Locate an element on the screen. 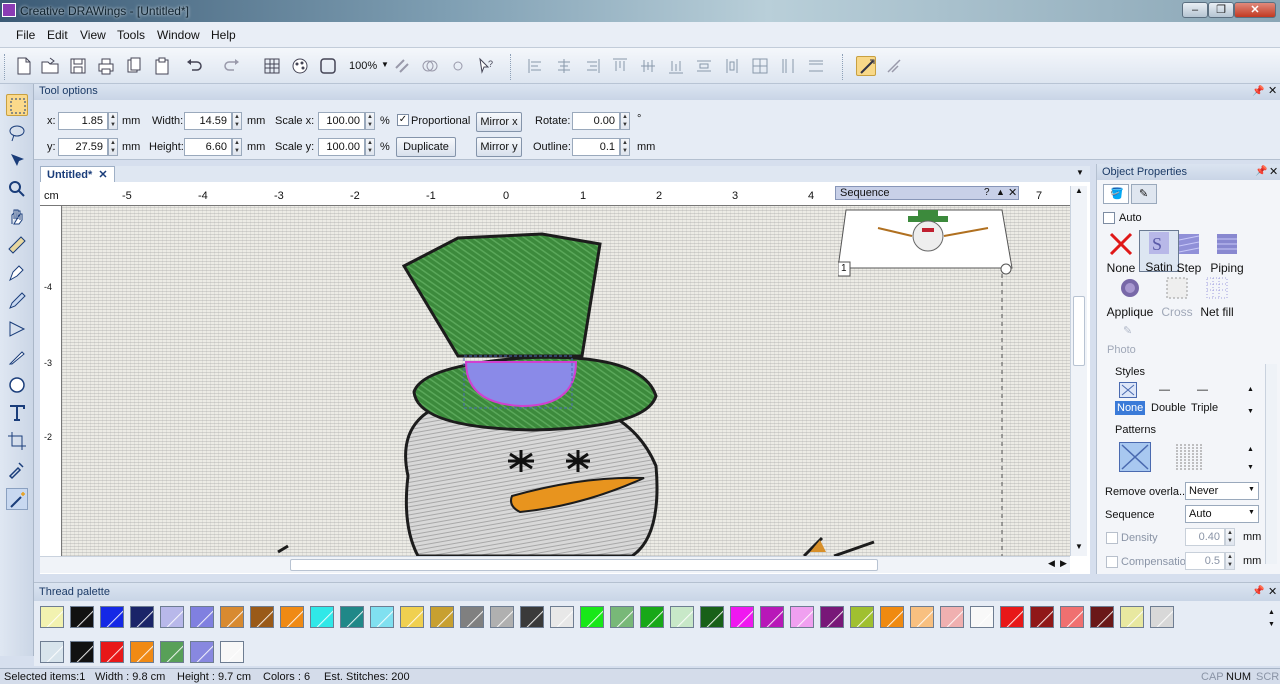 This screenshot has height=684, width=1280. save-icon is located at coordinates (78, 66).